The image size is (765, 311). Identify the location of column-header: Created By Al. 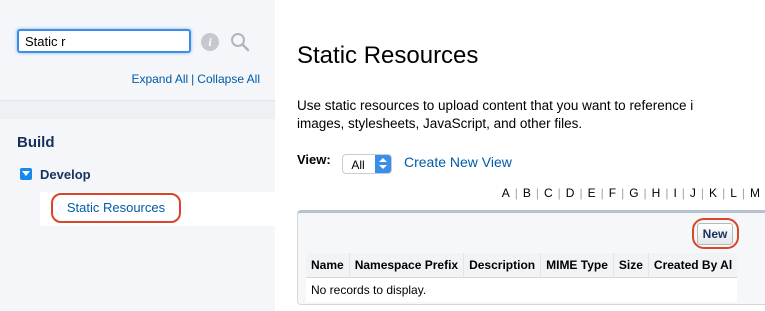
(692, 265).